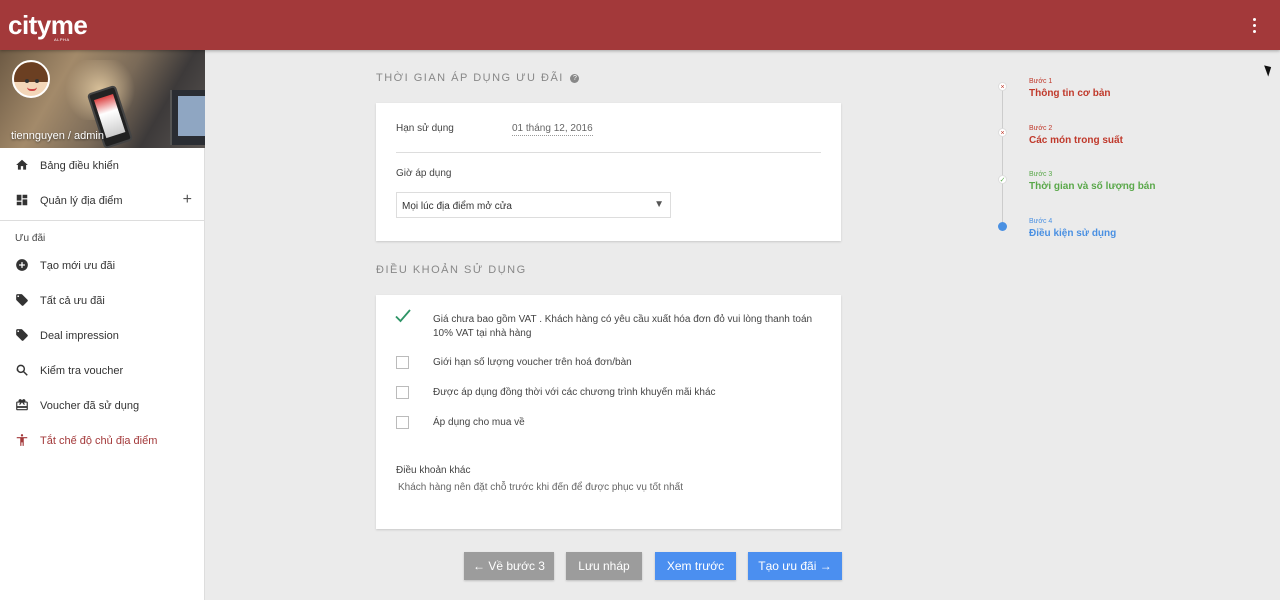  What do you see at coordinates (451, 270) in the screenshot?
I see `terms-section-title: ĐIỀU KHOẢN SỬ DỤNG` at bounding box center [451, 270].